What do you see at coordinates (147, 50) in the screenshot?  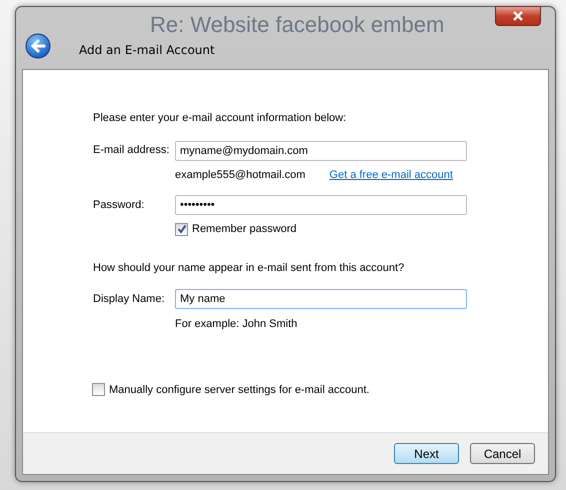 I see `window-title: Add an E-mail Account` at bounding box center [147, 50].